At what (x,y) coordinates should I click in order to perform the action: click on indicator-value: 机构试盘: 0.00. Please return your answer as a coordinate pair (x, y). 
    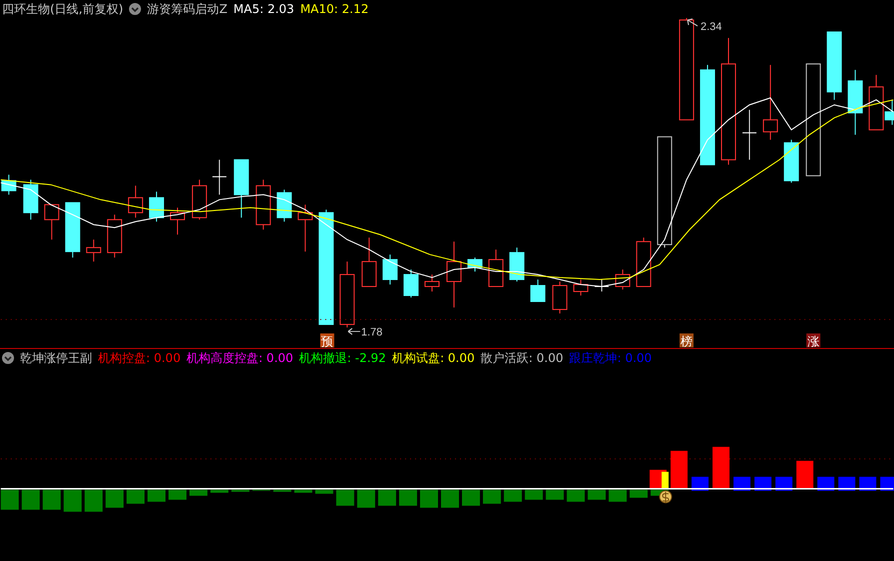
    Looking at the image, I should click on (433, 357).